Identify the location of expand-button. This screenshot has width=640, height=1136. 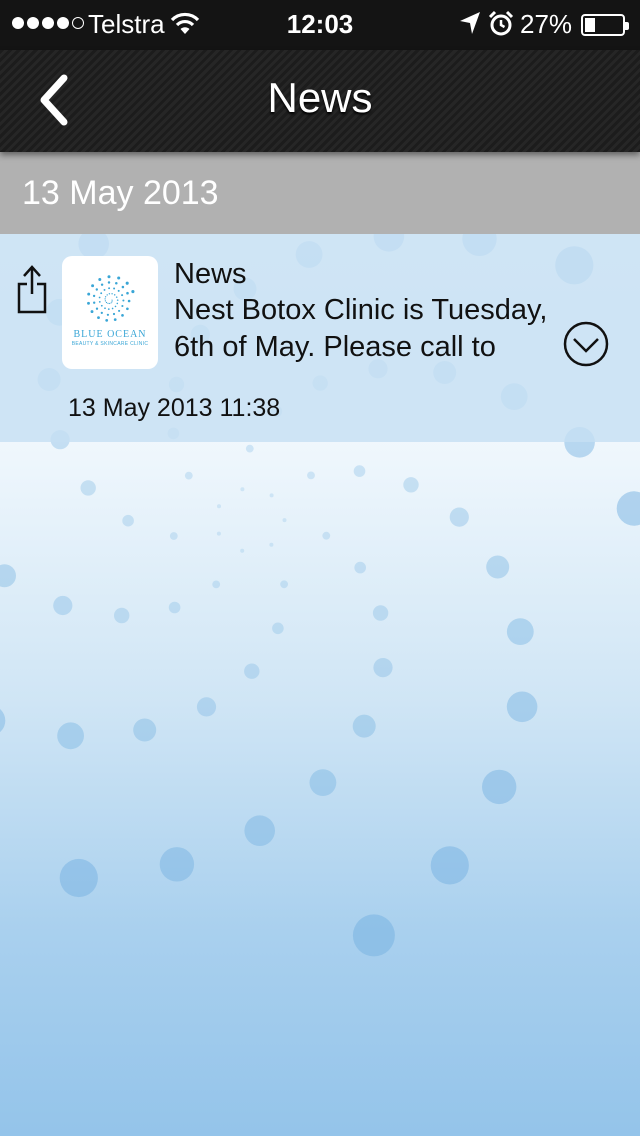
(586, 344).